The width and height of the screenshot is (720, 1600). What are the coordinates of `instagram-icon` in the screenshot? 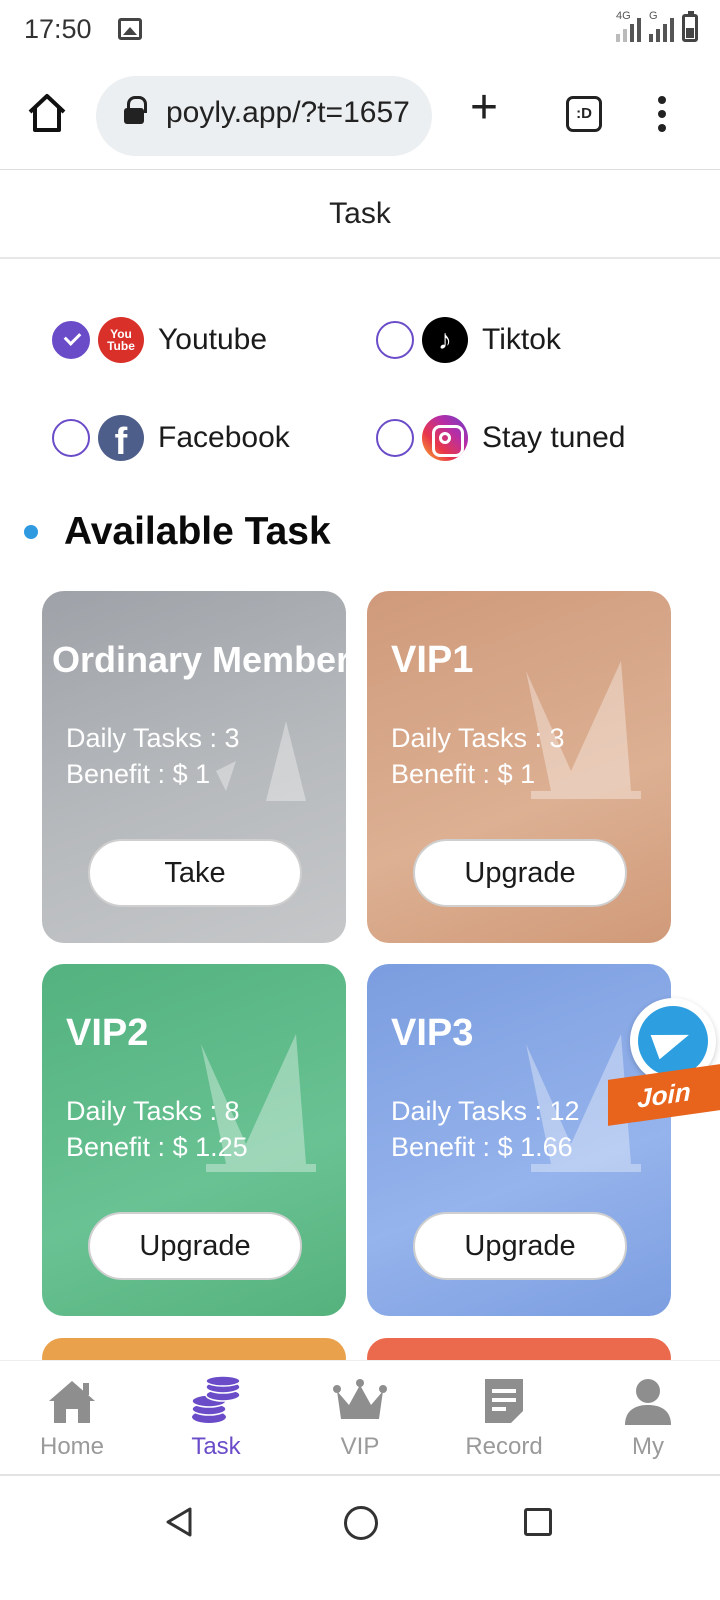 It's located at (445, 438).